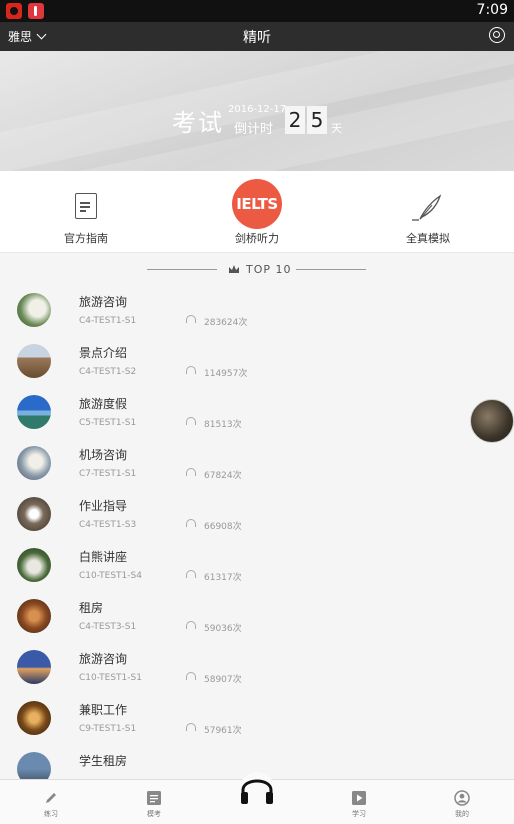 The image size is (514, 824). I want to click on exam-date: 2016-12-17, so click(257, 109).